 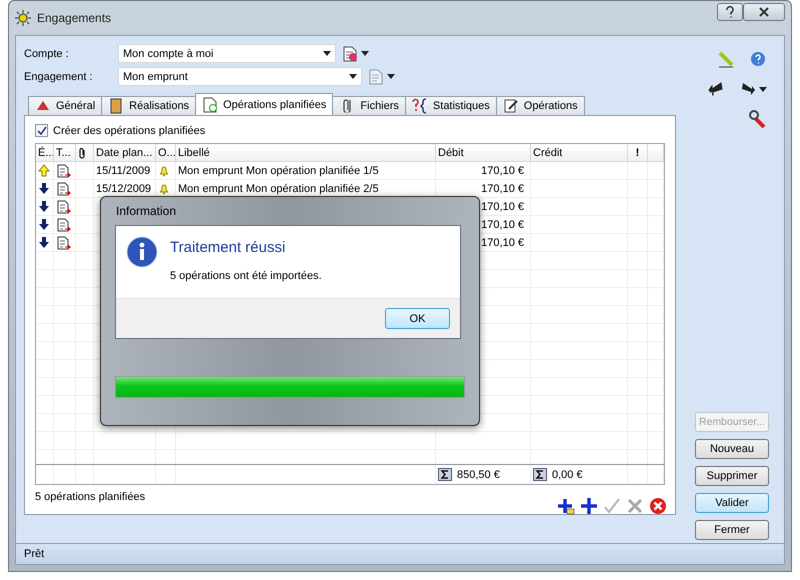 What do you see at coordinates (306, 152) in the screenshot?
I see `column-header: Libellé` at bounding box center [306, 152].